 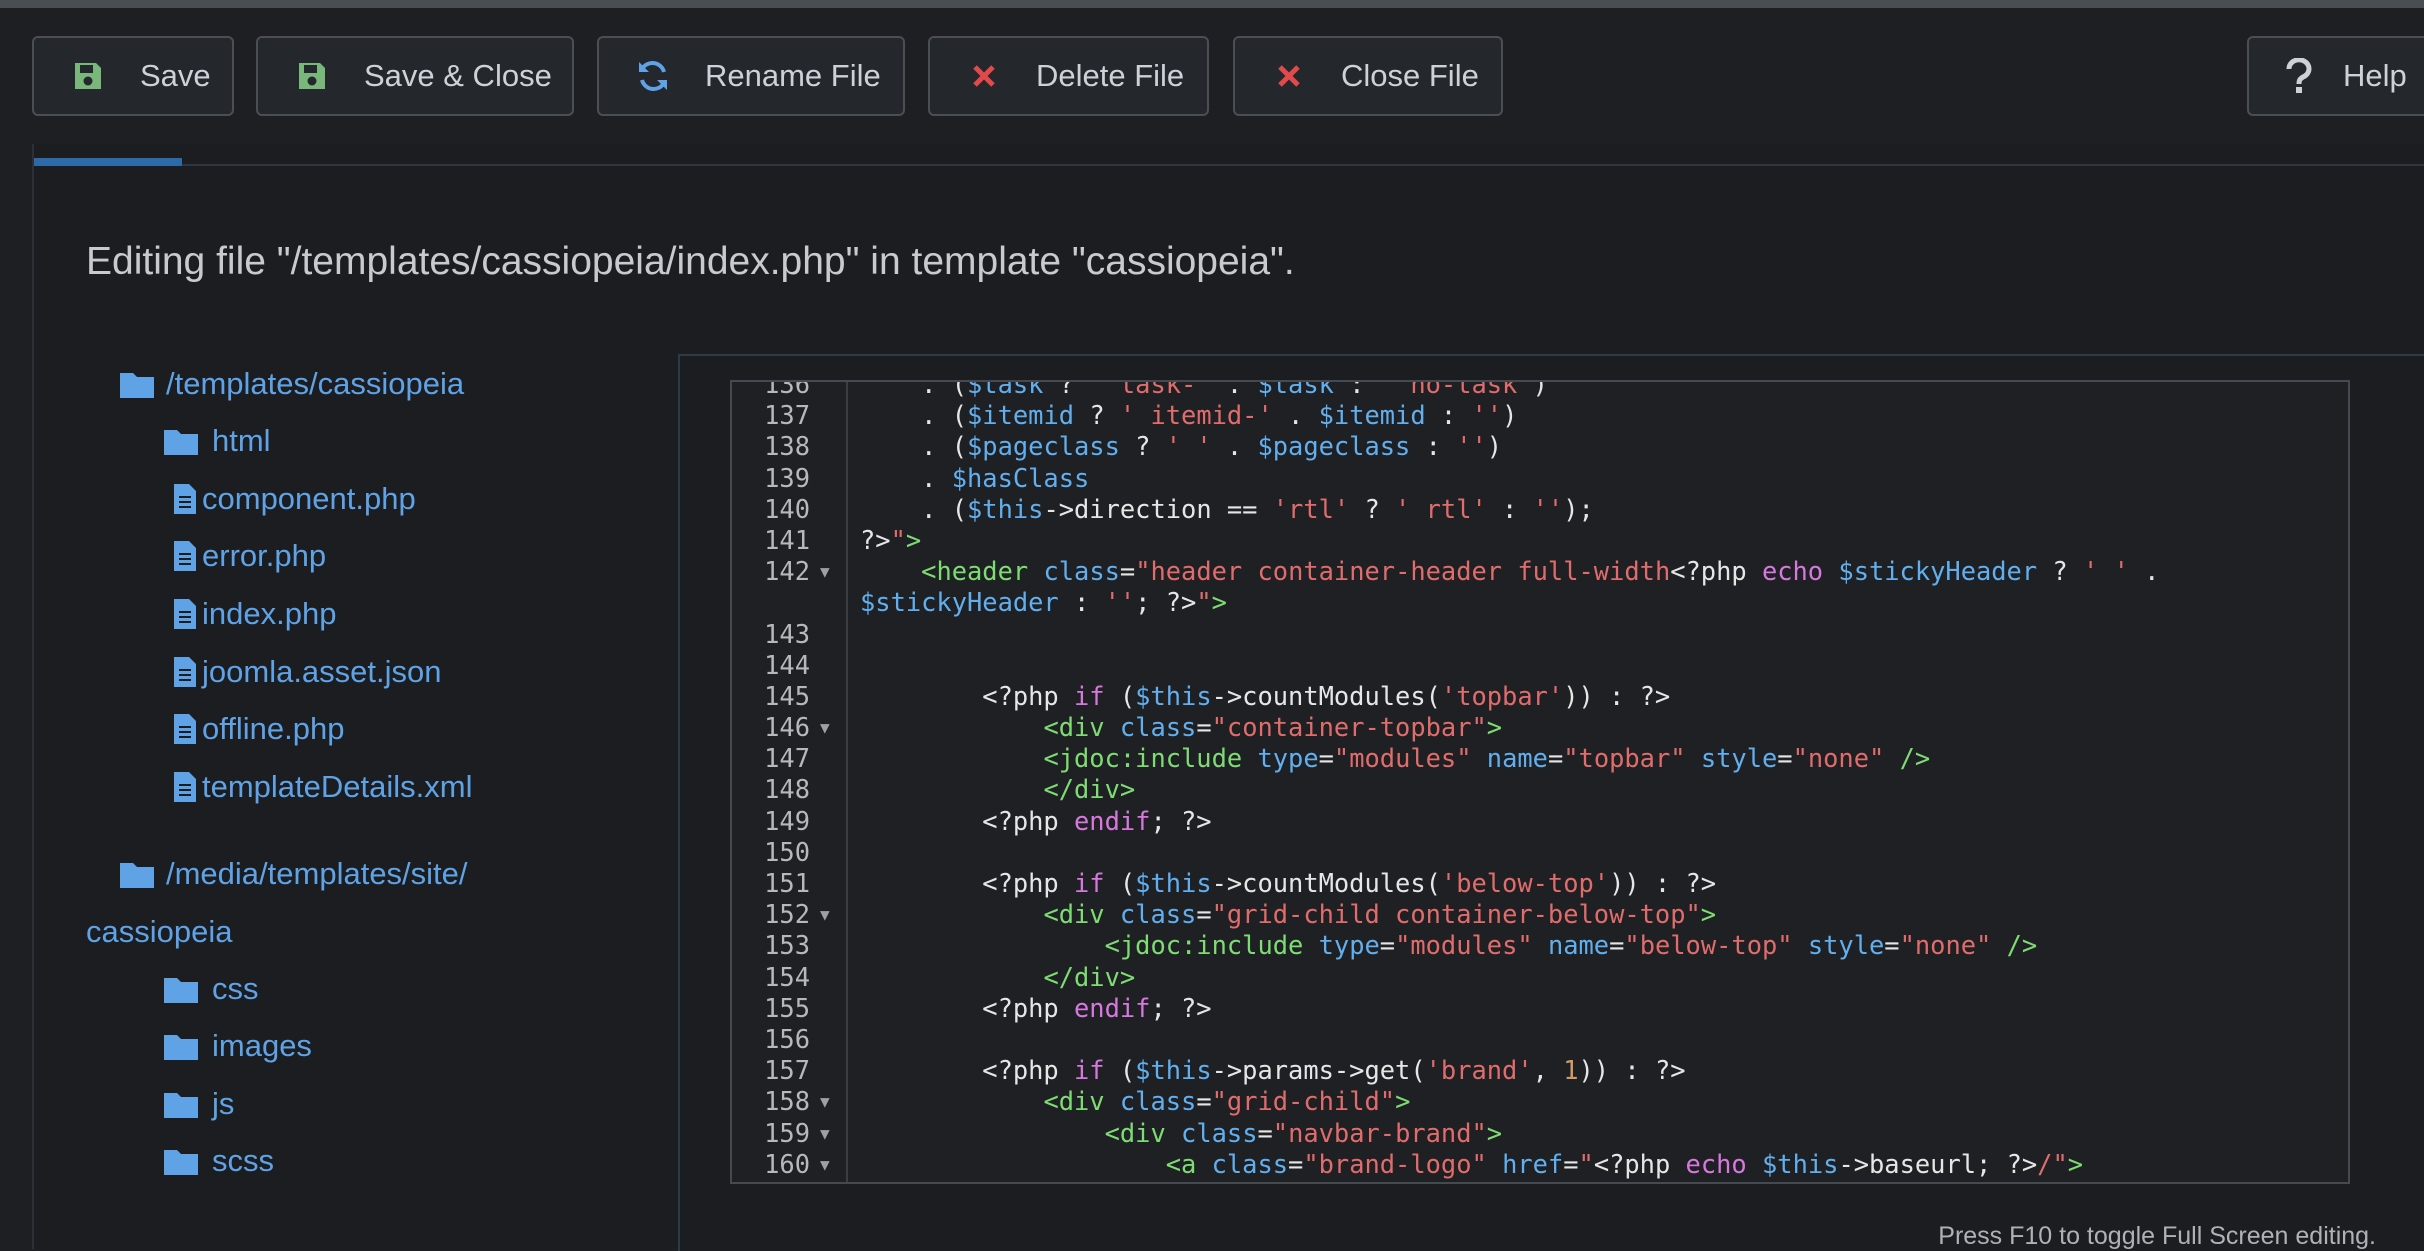 I want to click on code-line: 149 <?php endif; ?>, so click(x=1540, y=821).